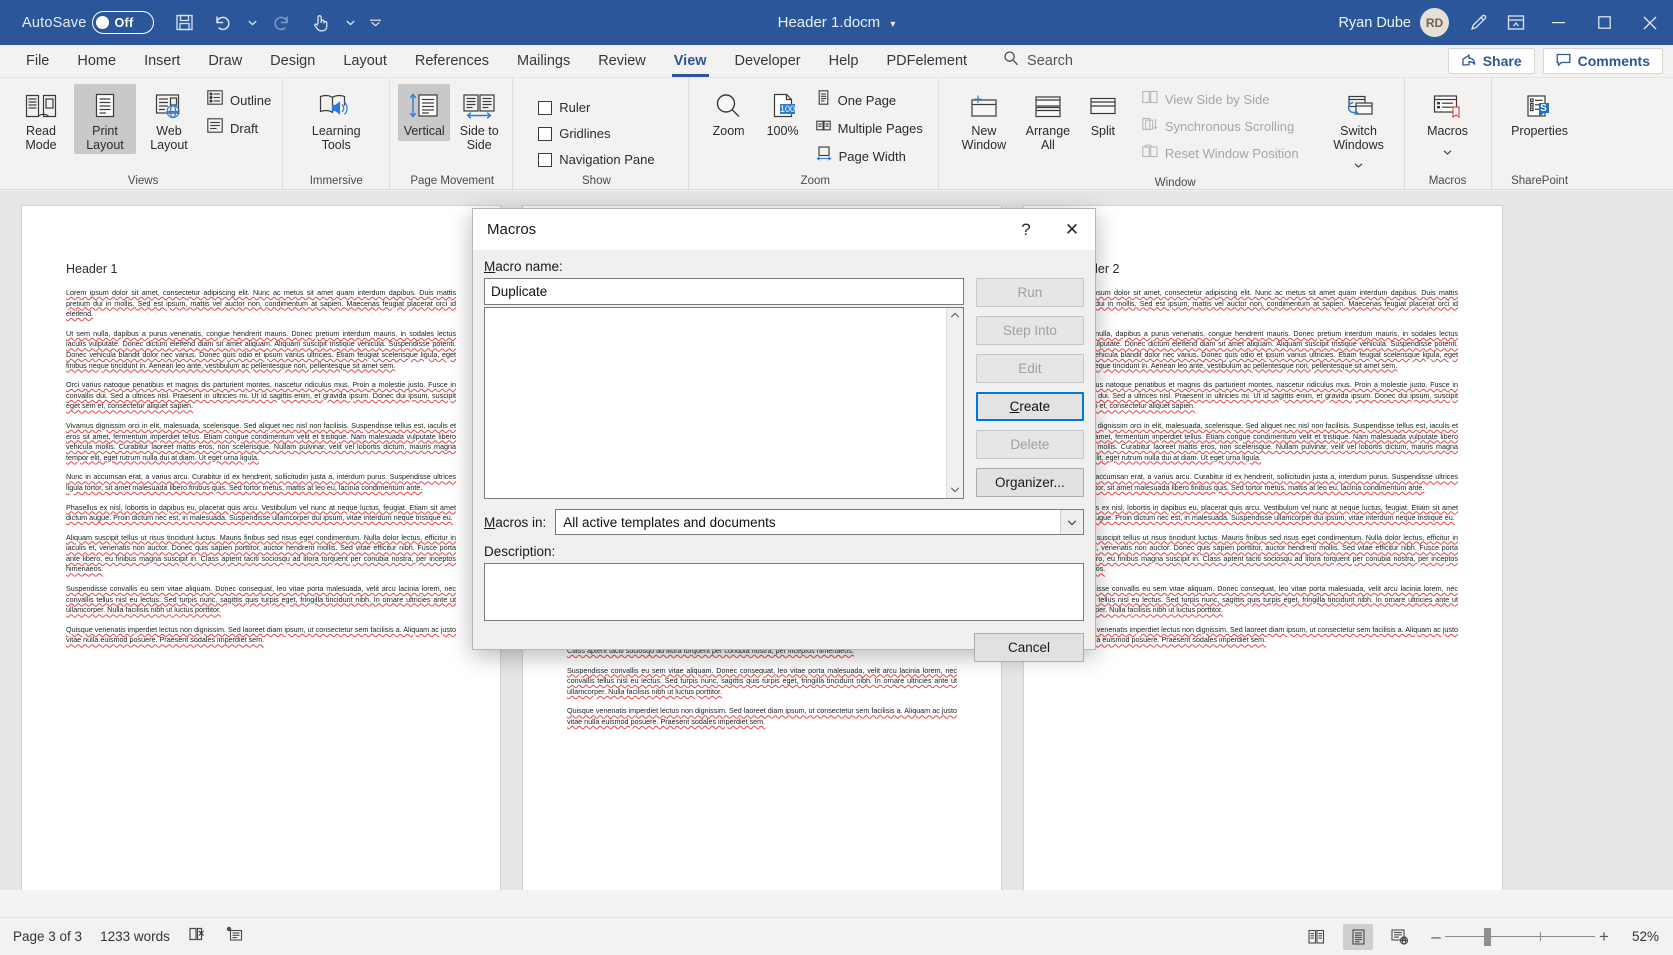 The image size is (1673, 955). What do you see at coordinates (1400, 937) in the screenshot?
I see `web-layout-view-button` at bounding box center [1400, 937].